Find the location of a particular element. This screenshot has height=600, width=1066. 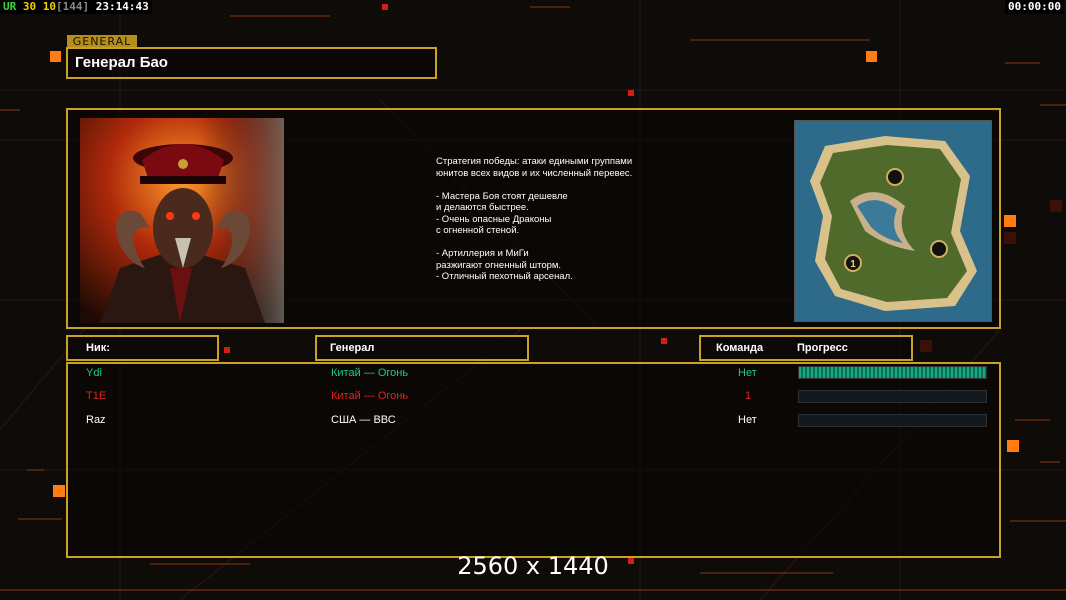

general-name: Генерал Бао is located at coordinates (121, 62).